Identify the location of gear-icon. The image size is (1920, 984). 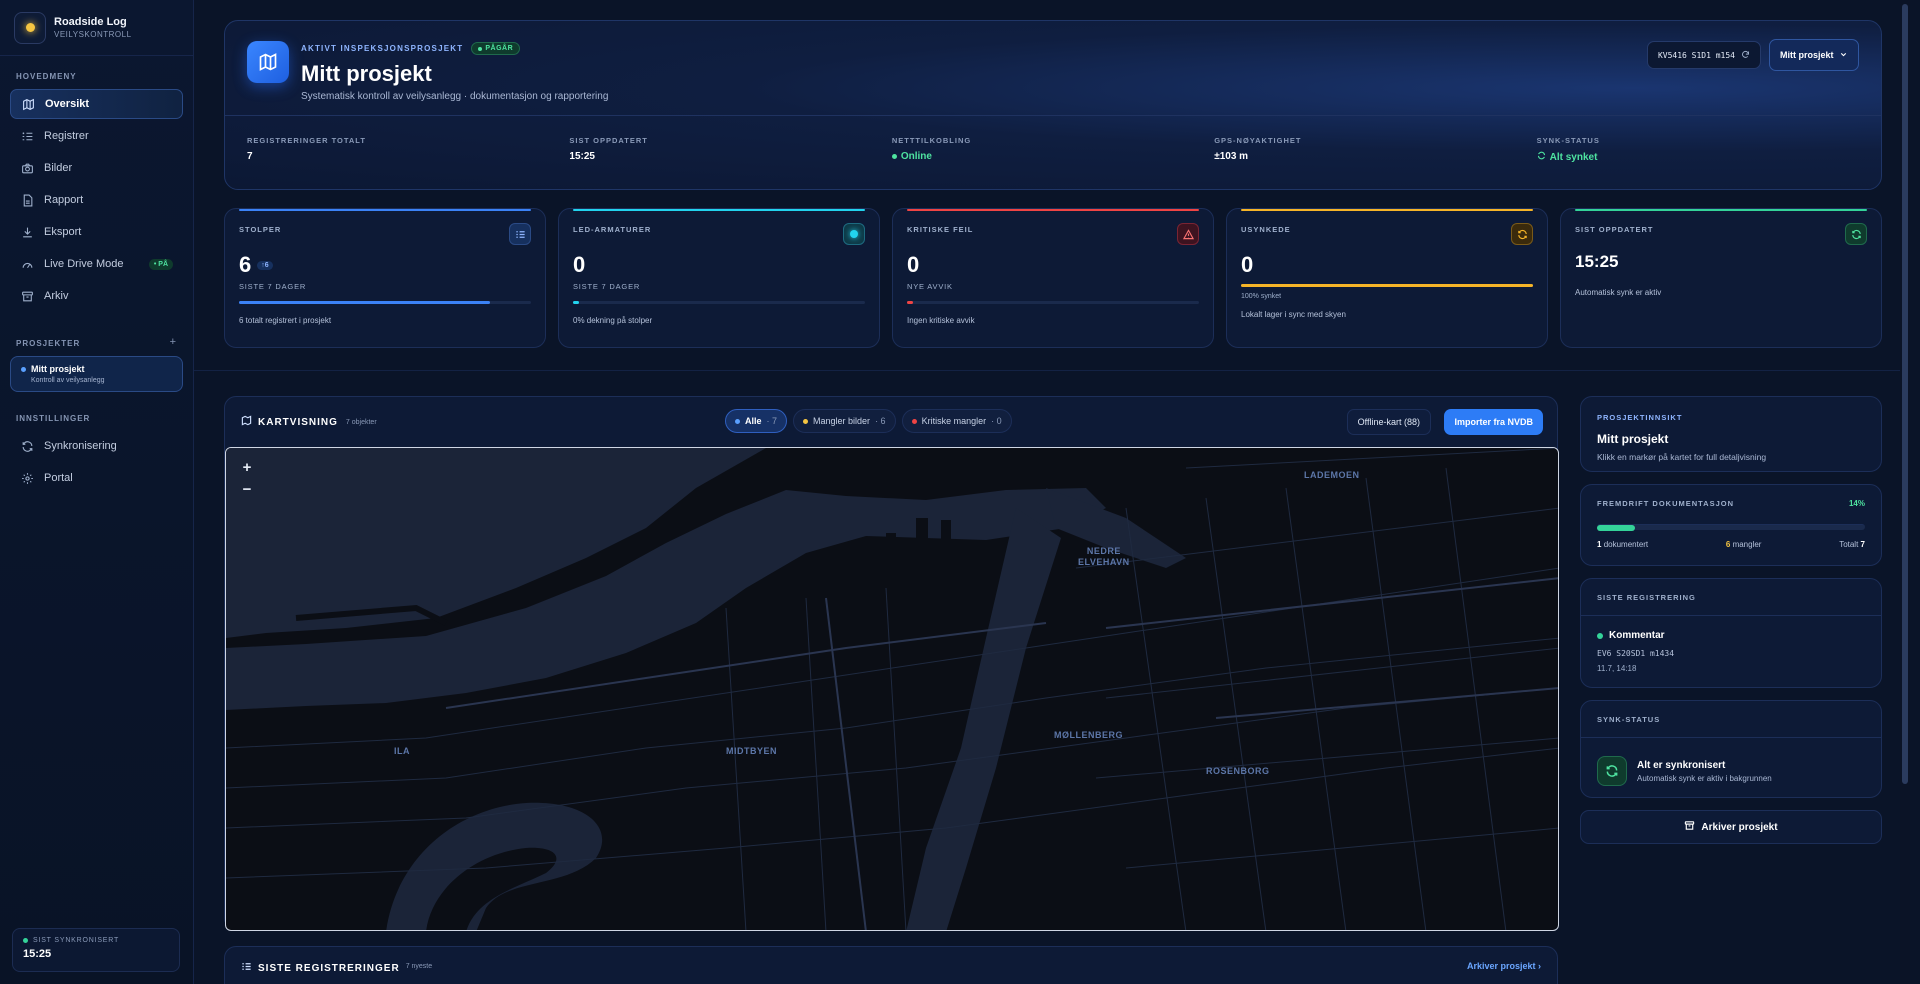
(27, 478).